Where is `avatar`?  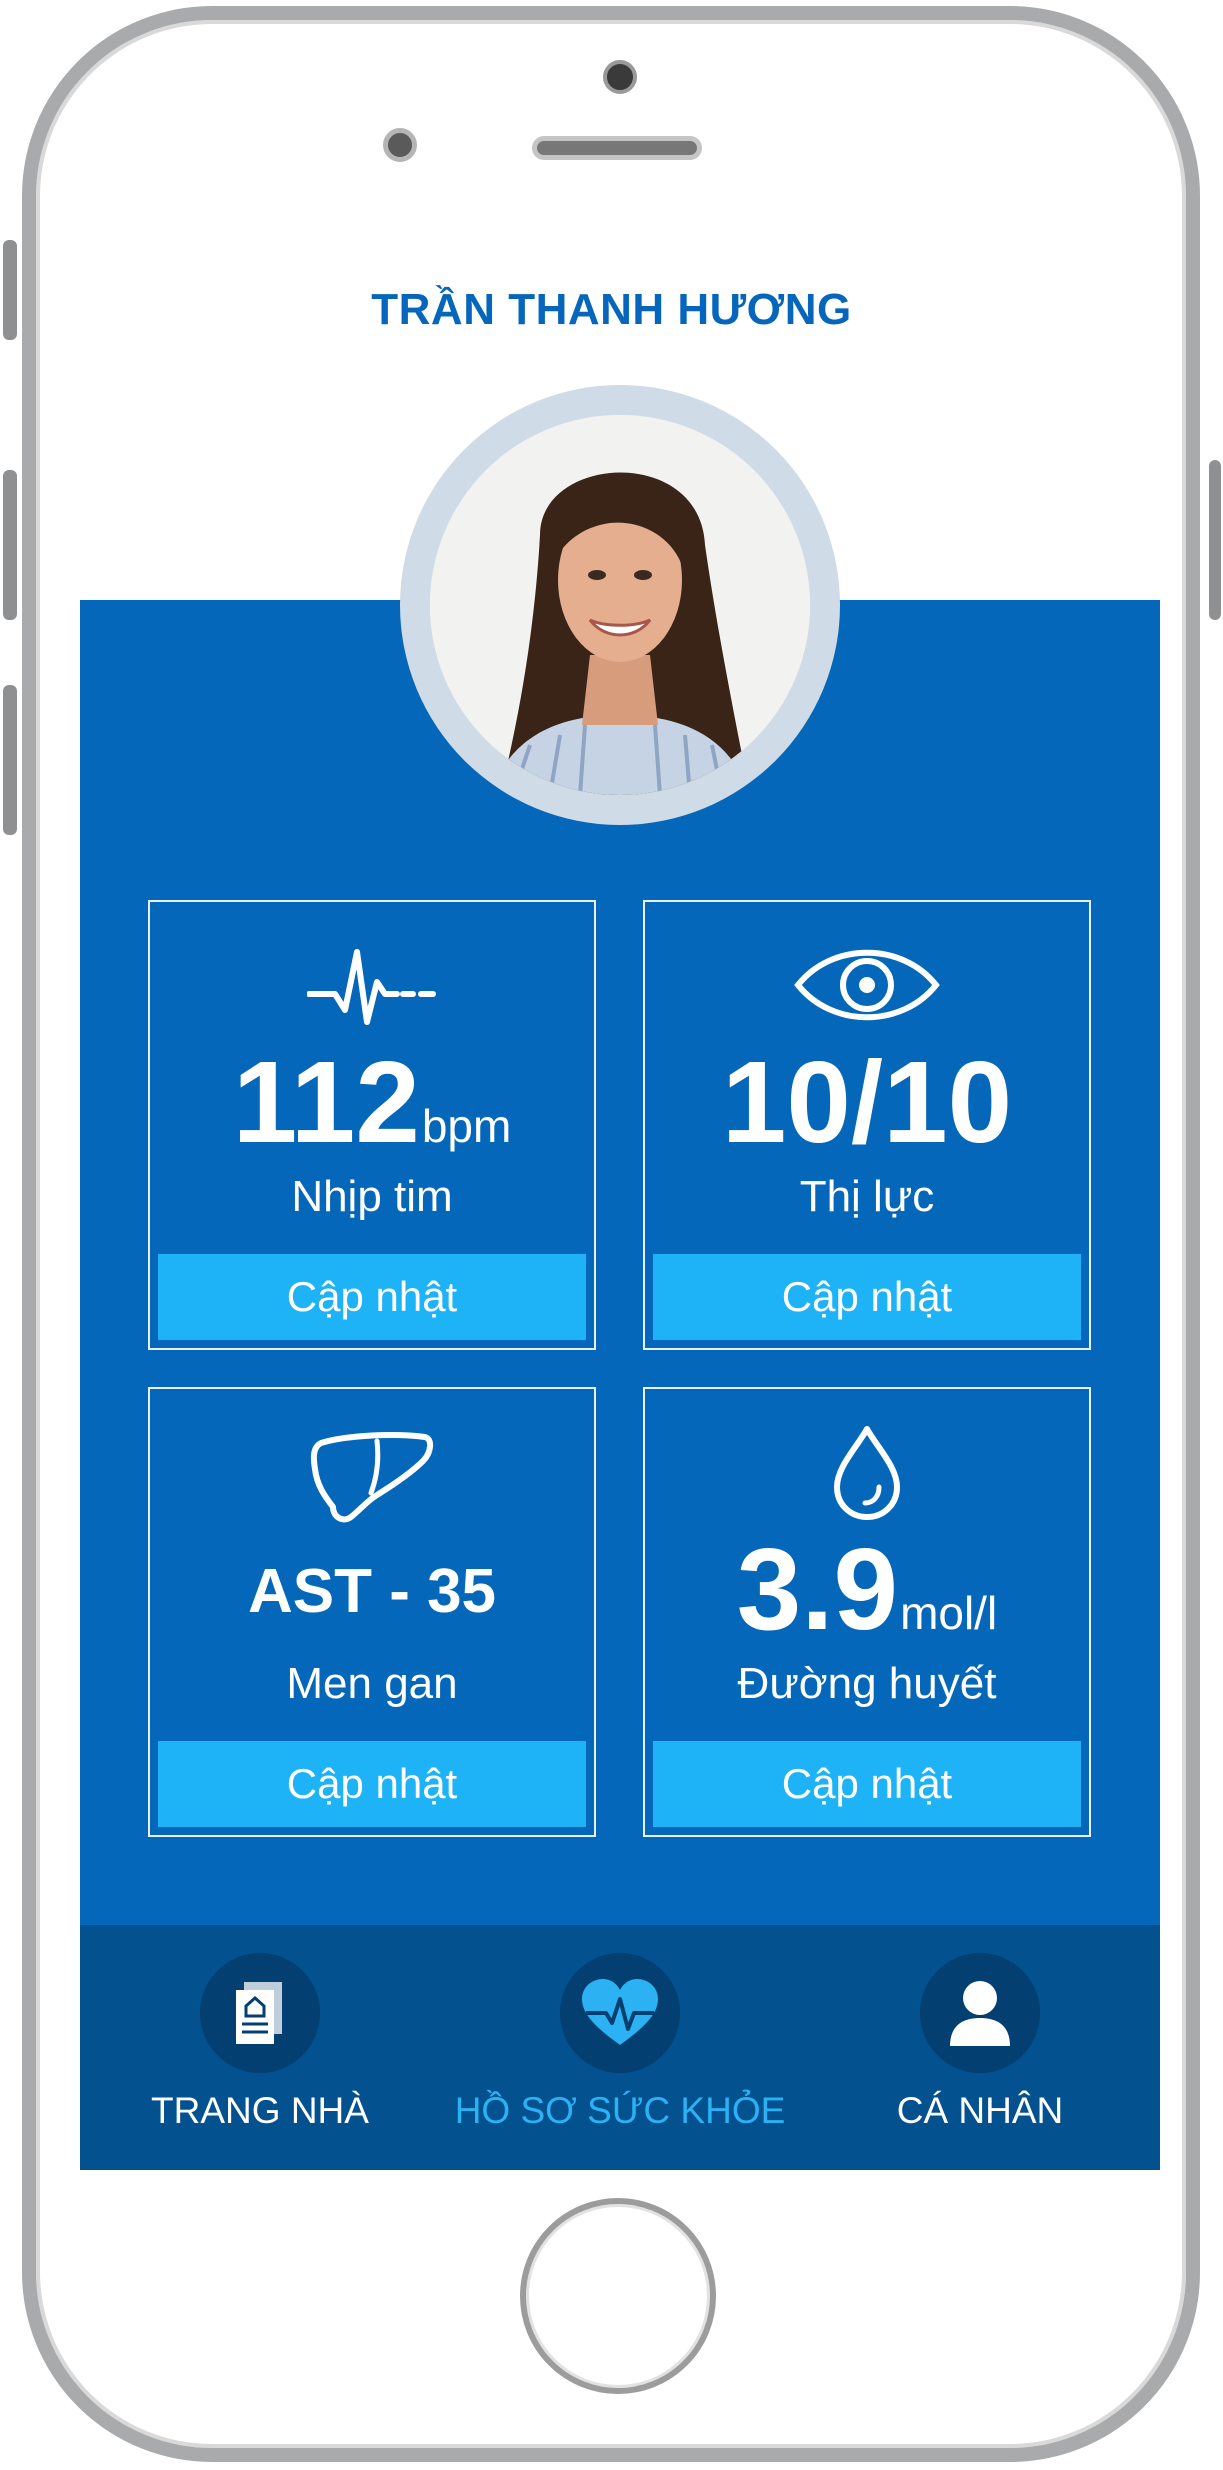
avatar is located at coordinates (620, 605).